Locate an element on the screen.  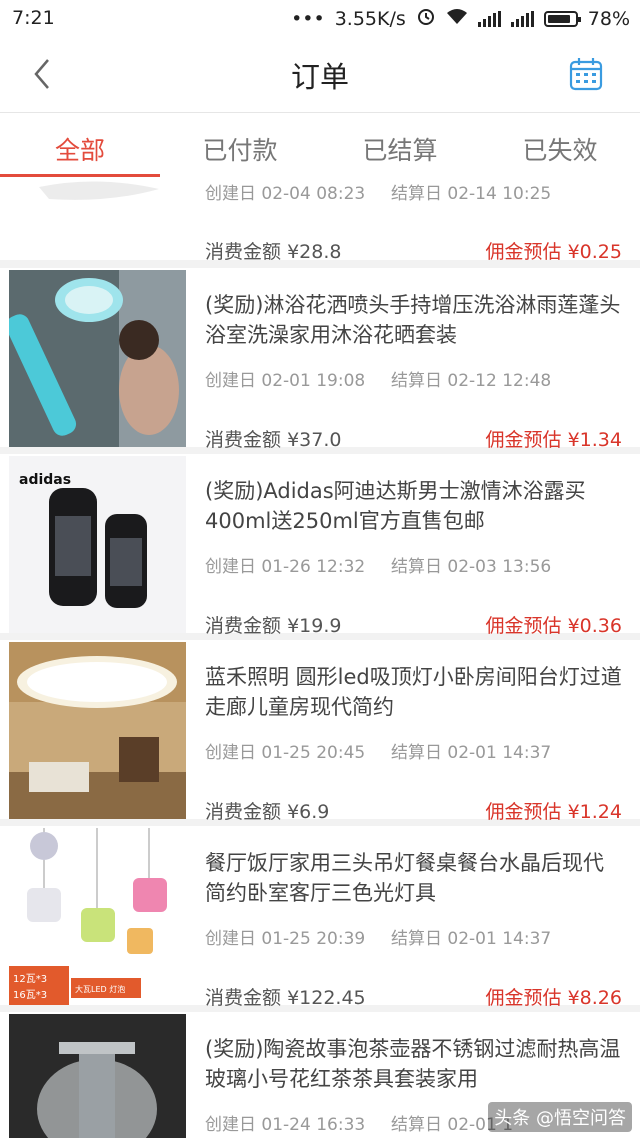
calendar-button is located at coordinates (586, 74).